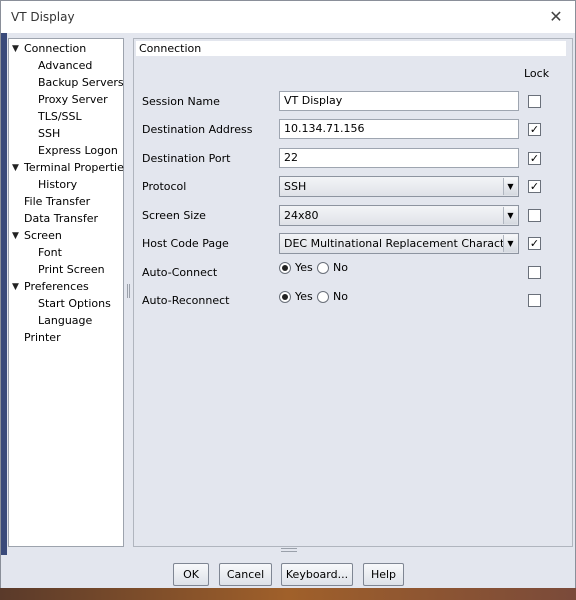  Describe the element at coordinates (285, 297) in the screenshot. I see `auto-reconnect-yes-radio` at that location.